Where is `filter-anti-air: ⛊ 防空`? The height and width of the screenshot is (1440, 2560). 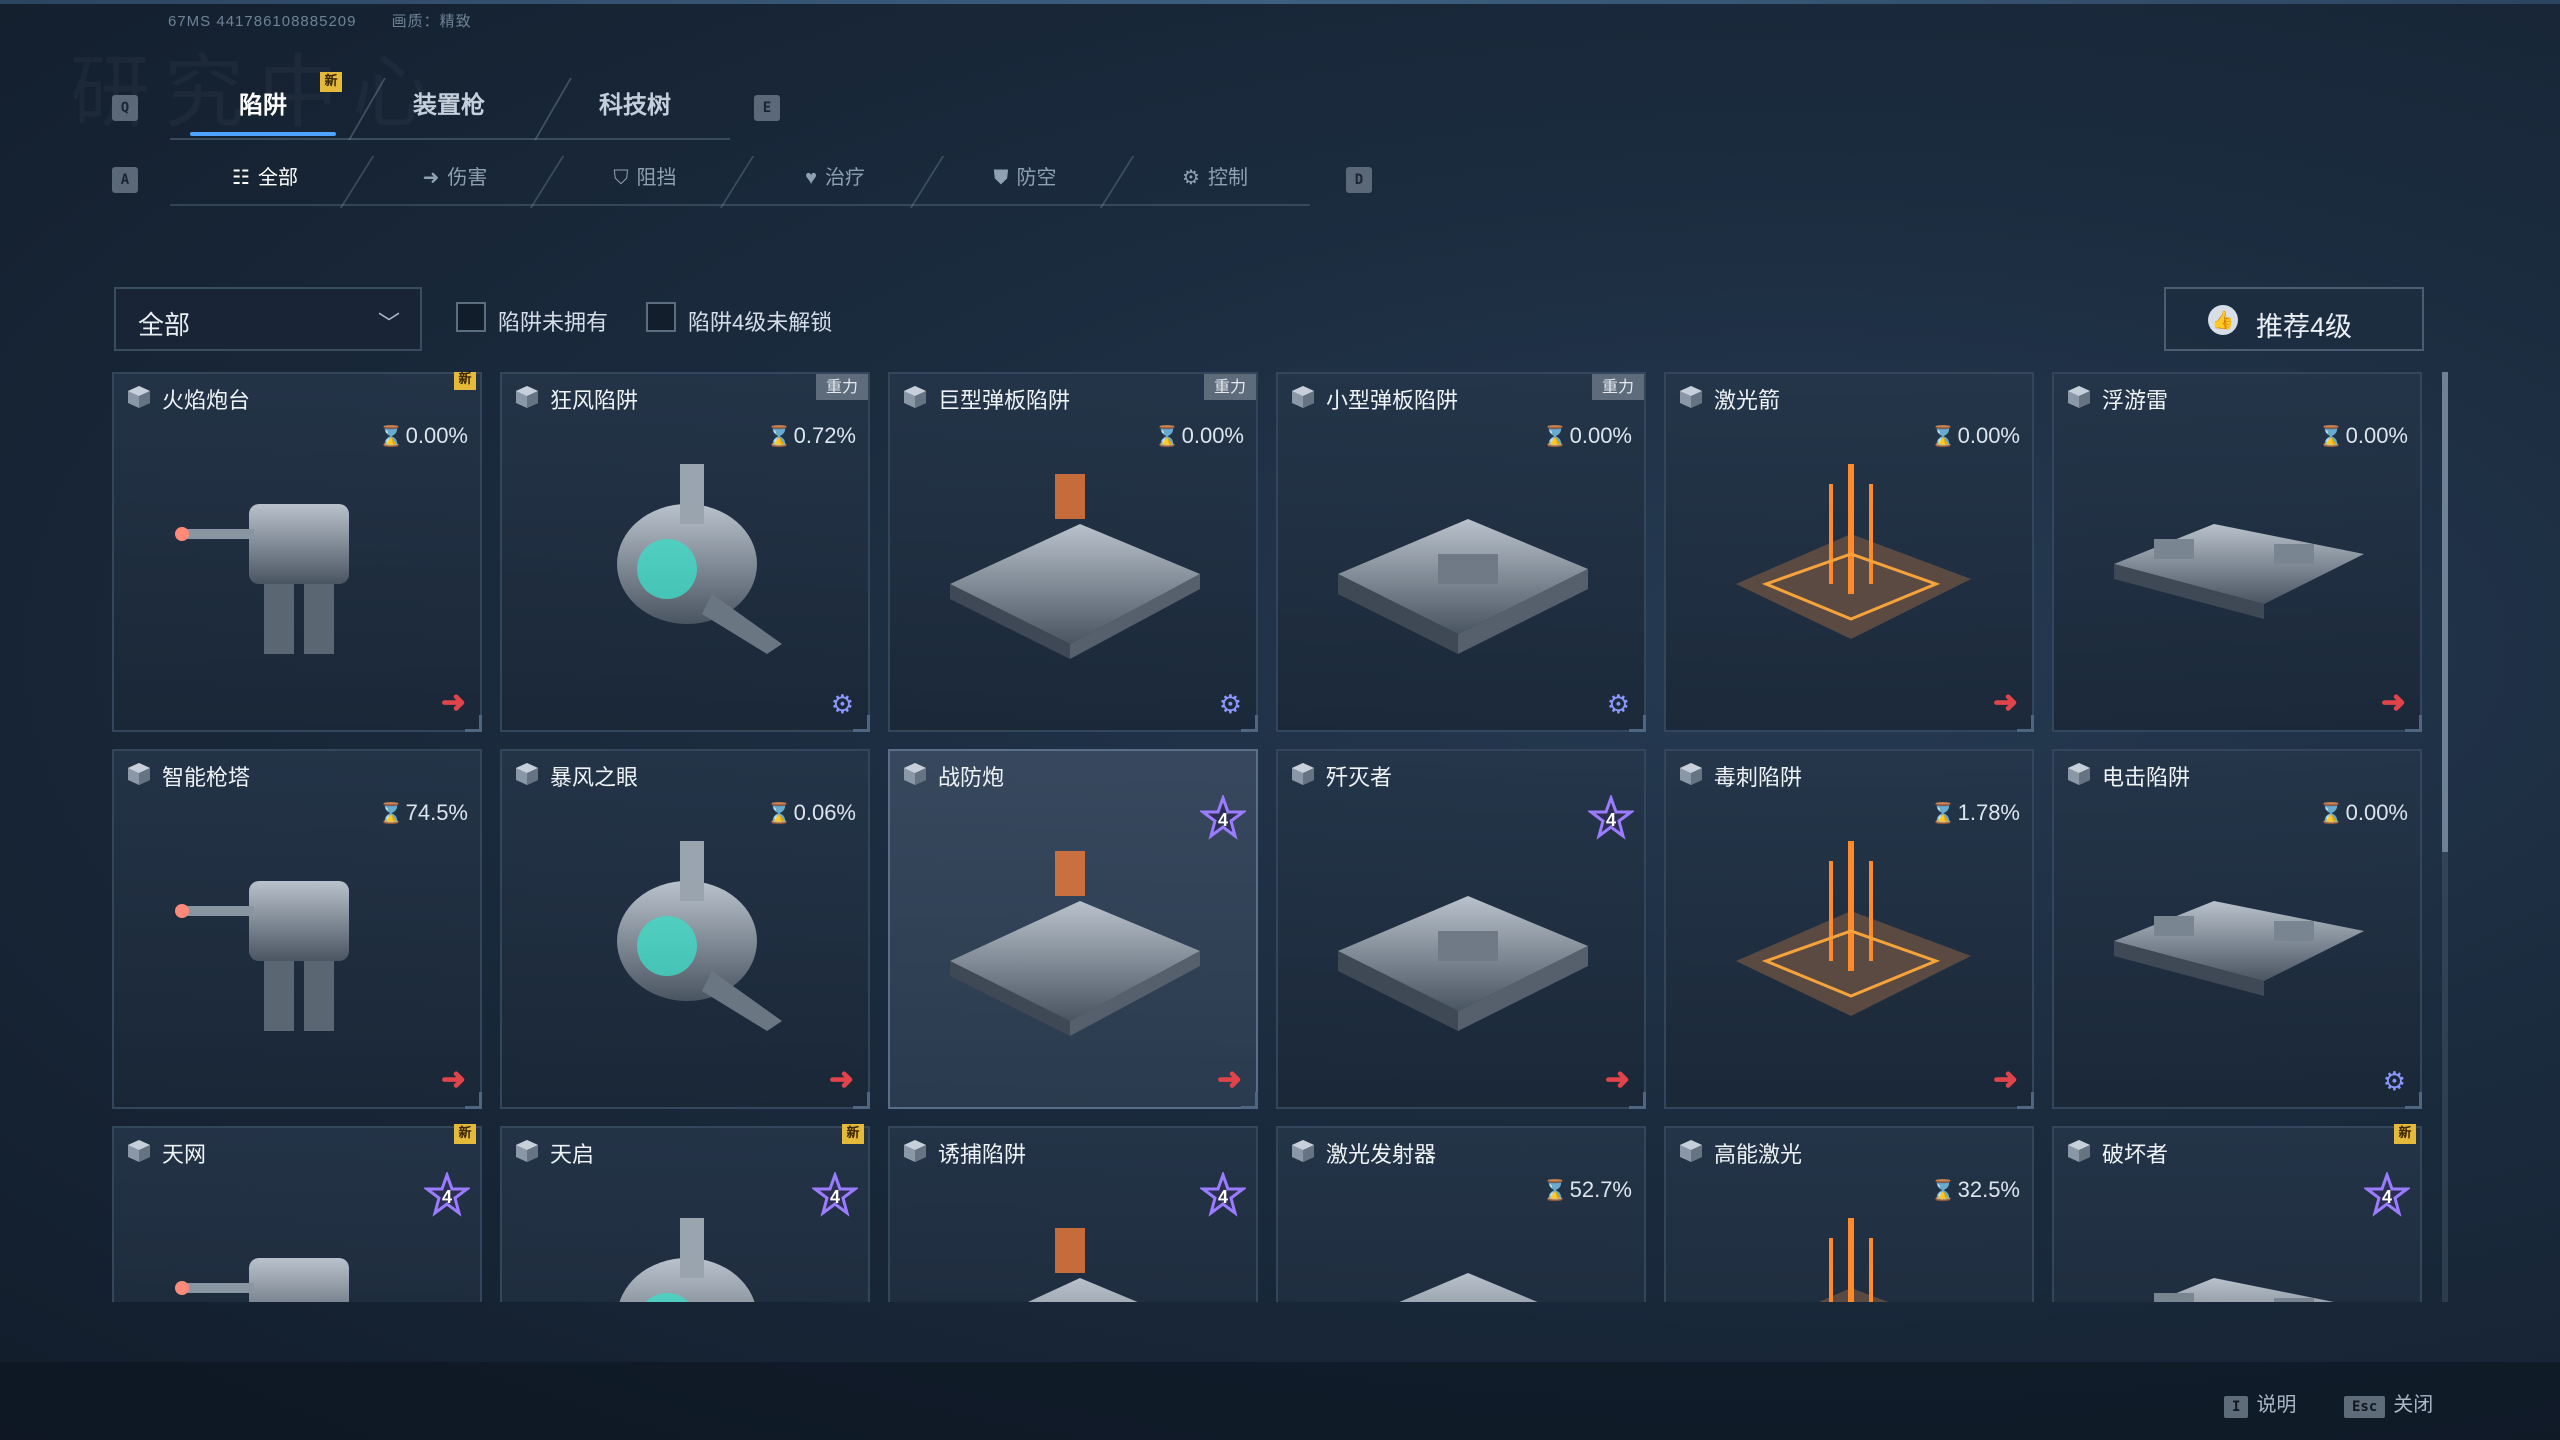
filter-anti-air: ⛊ 防空 is located at coordinates (1025, 177).